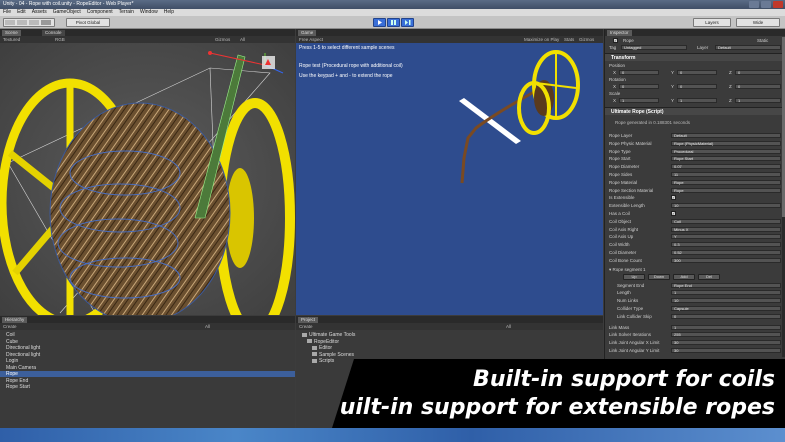 Image resolution: width=785 pixels, height=442 pixels. Describe the element at coordinates (654, 47) in the screenshot. I see `tag-dropdown: Untagged` at that location.